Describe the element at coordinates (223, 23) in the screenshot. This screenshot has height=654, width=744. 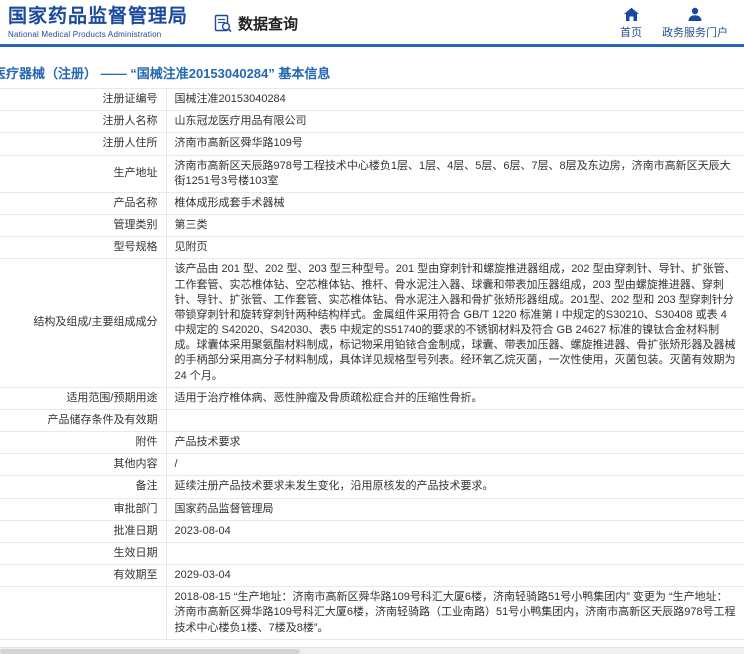
I see `data-query-icon` at that location.